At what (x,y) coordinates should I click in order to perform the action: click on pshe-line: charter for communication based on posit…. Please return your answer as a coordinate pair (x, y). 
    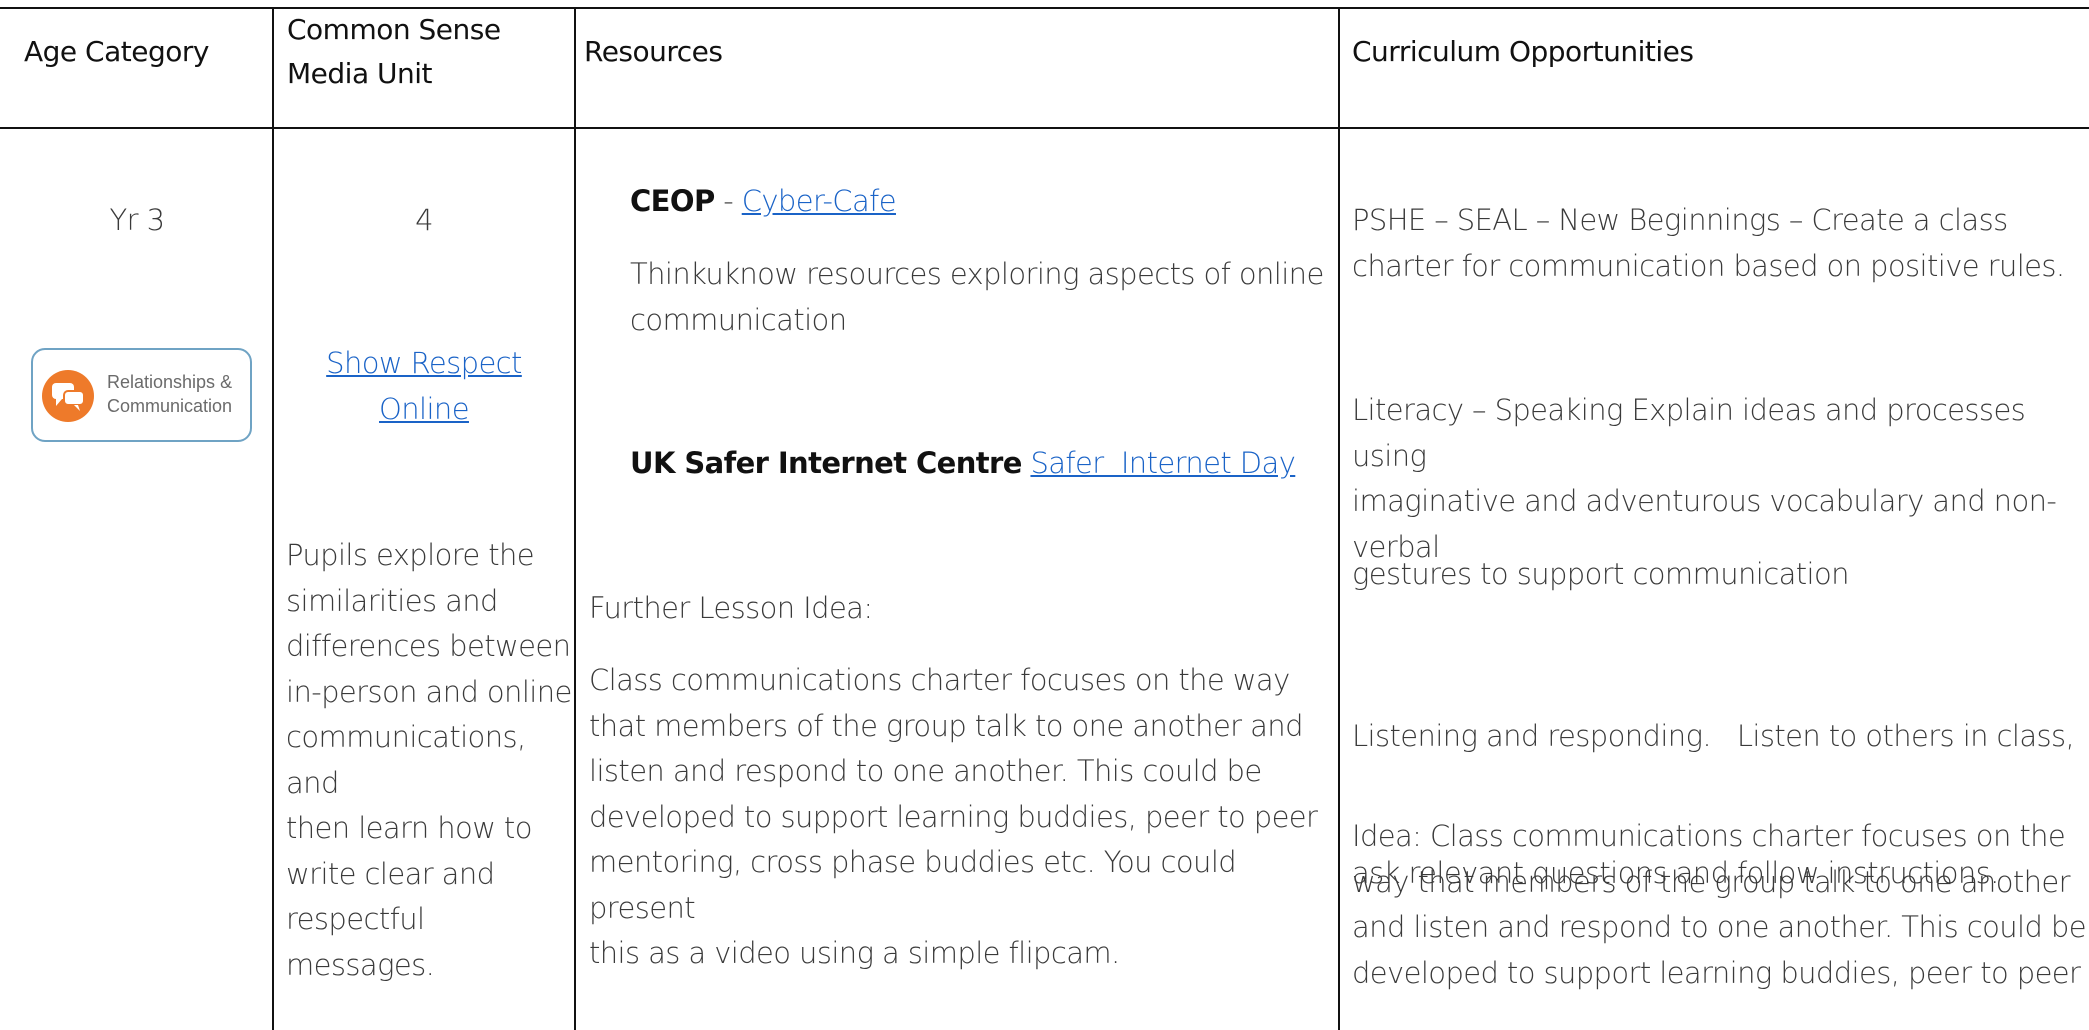
    Looking at the image, I should click on (1708, 265).